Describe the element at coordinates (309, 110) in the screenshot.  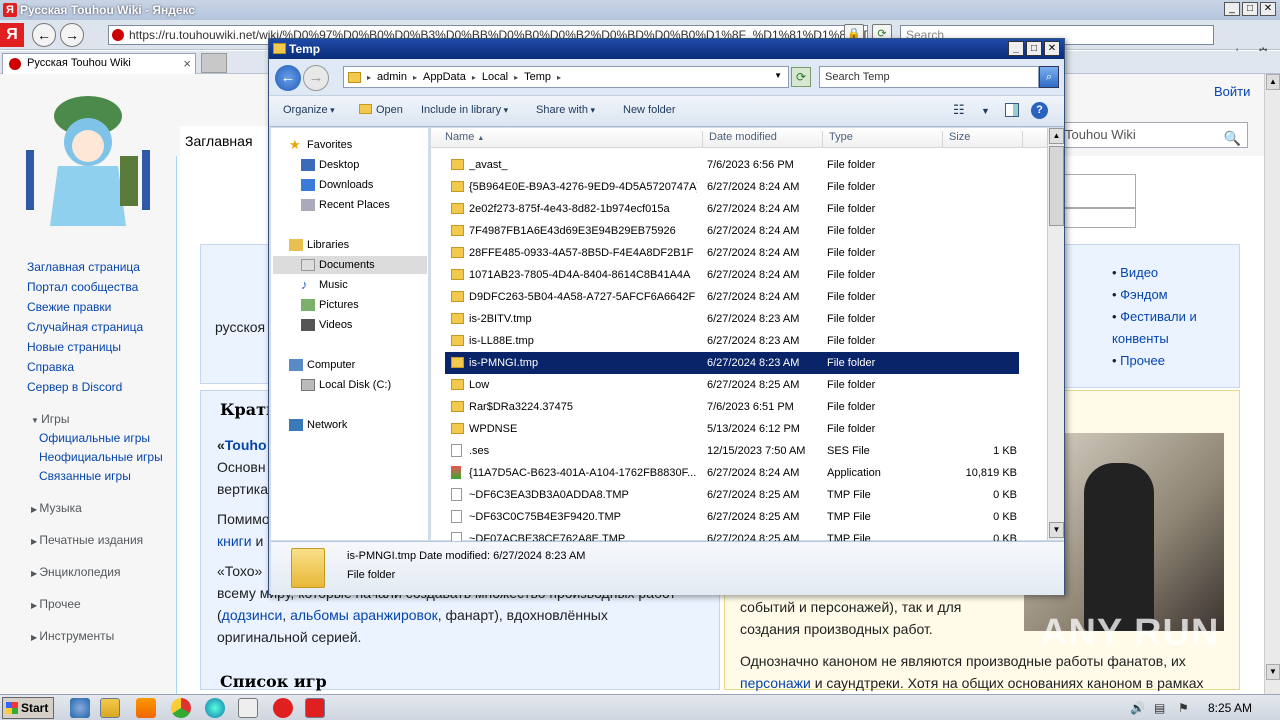
I see `organize-button: Organize` at that location.